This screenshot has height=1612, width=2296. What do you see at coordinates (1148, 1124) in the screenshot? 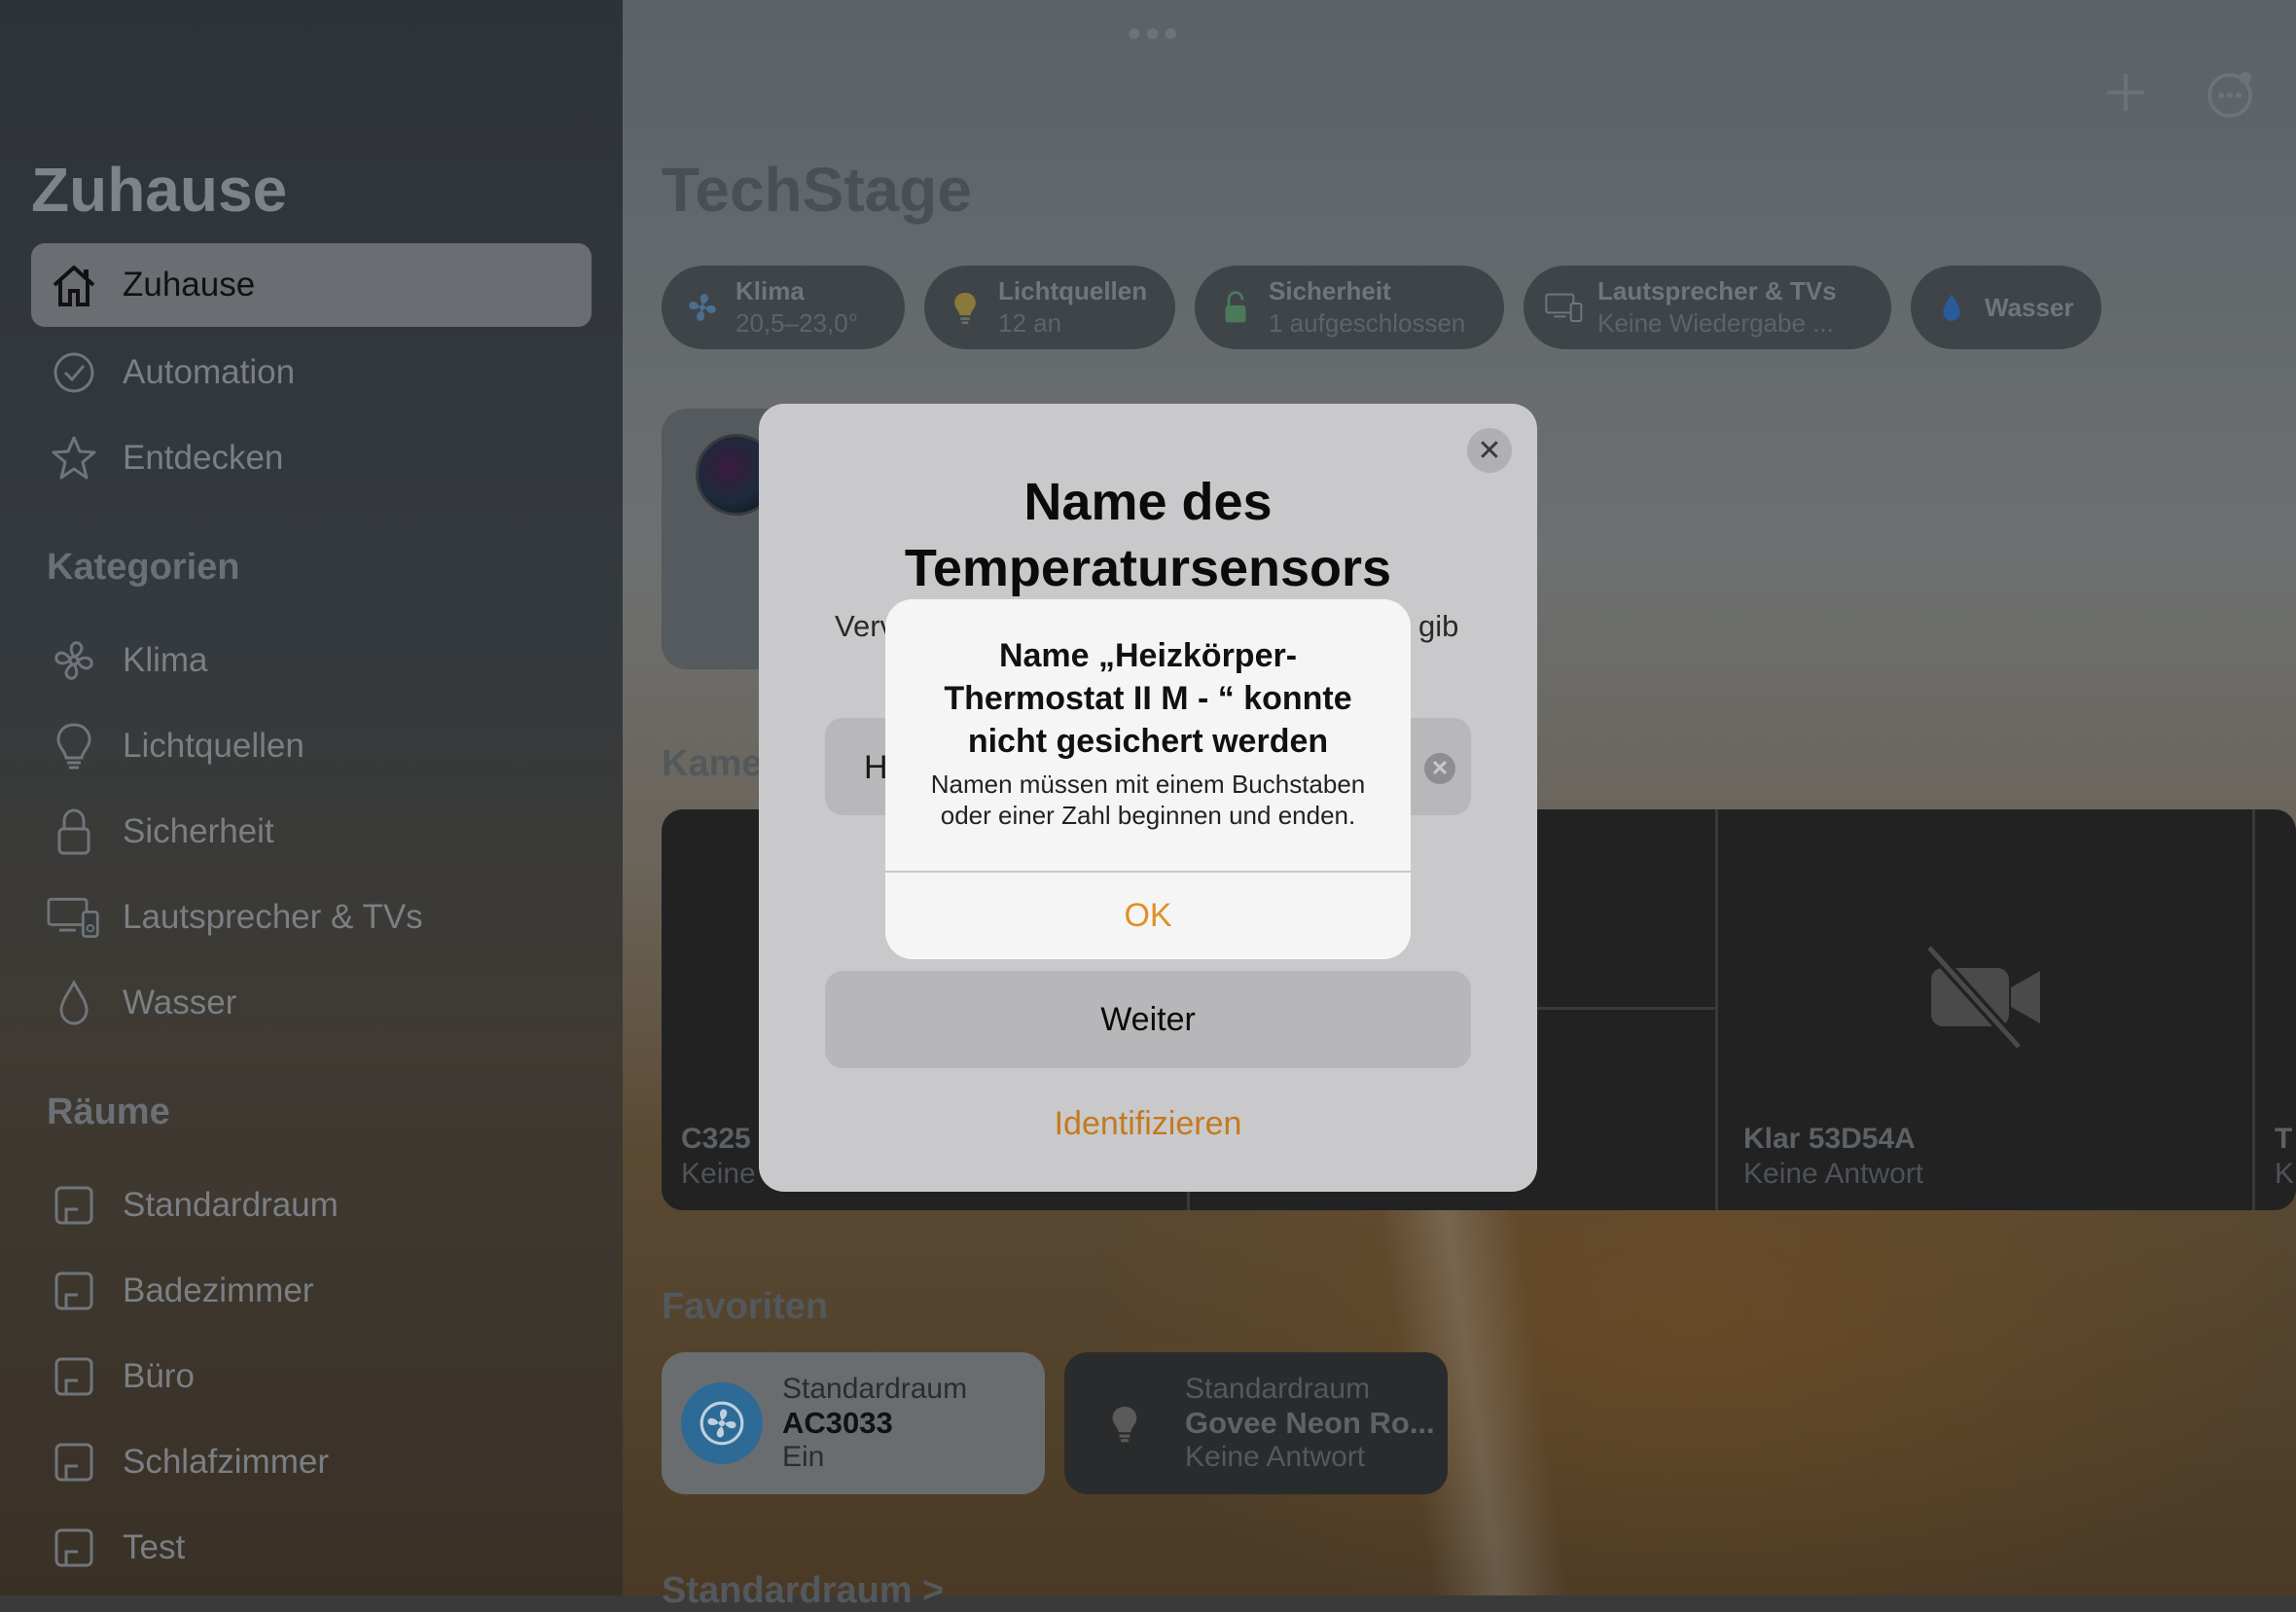
I see `identify-button: Identifizieren` at bounding box center [1148, 1124].